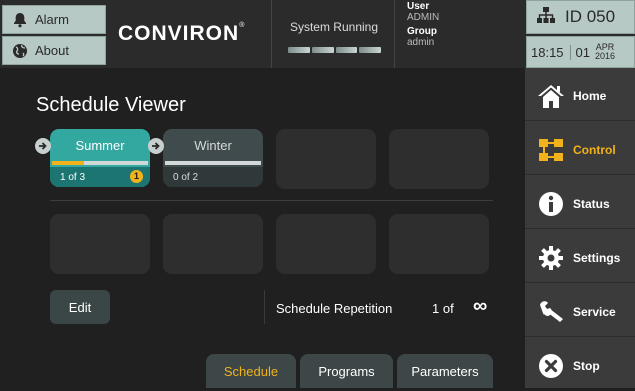 This screenshot has width=635, height=391. Describe the element at coordinates (421, 42) in the screenshot. I see `group-value: admin` at that location.